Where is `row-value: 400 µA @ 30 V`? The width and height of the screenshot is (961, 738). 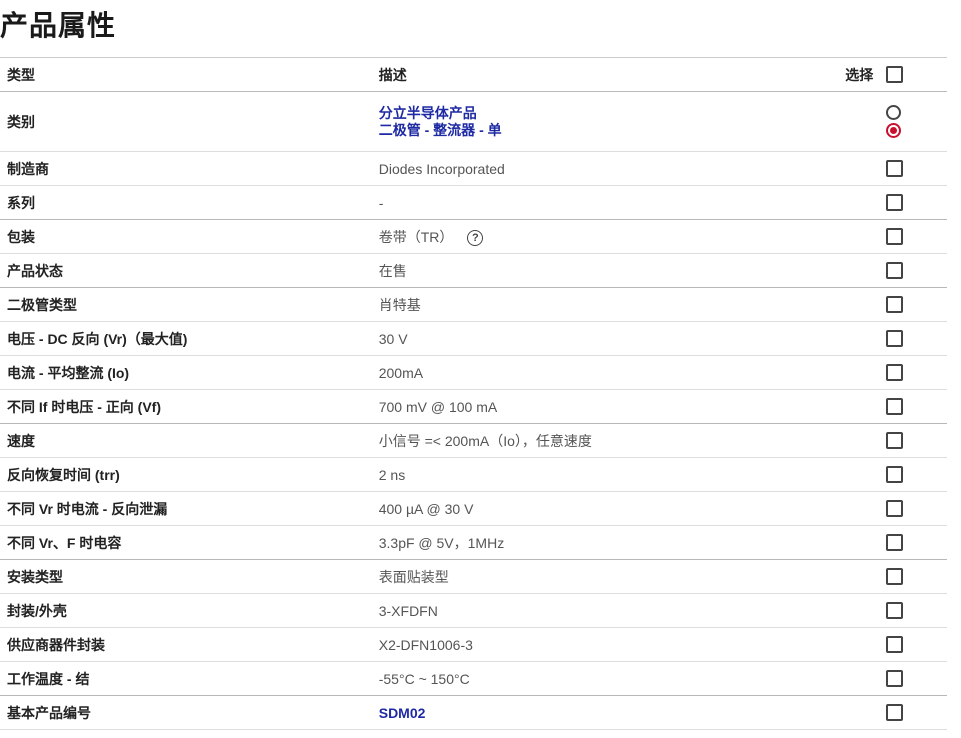 row-value: 400 µA @ 30 V is located at coordinates (608, 508).